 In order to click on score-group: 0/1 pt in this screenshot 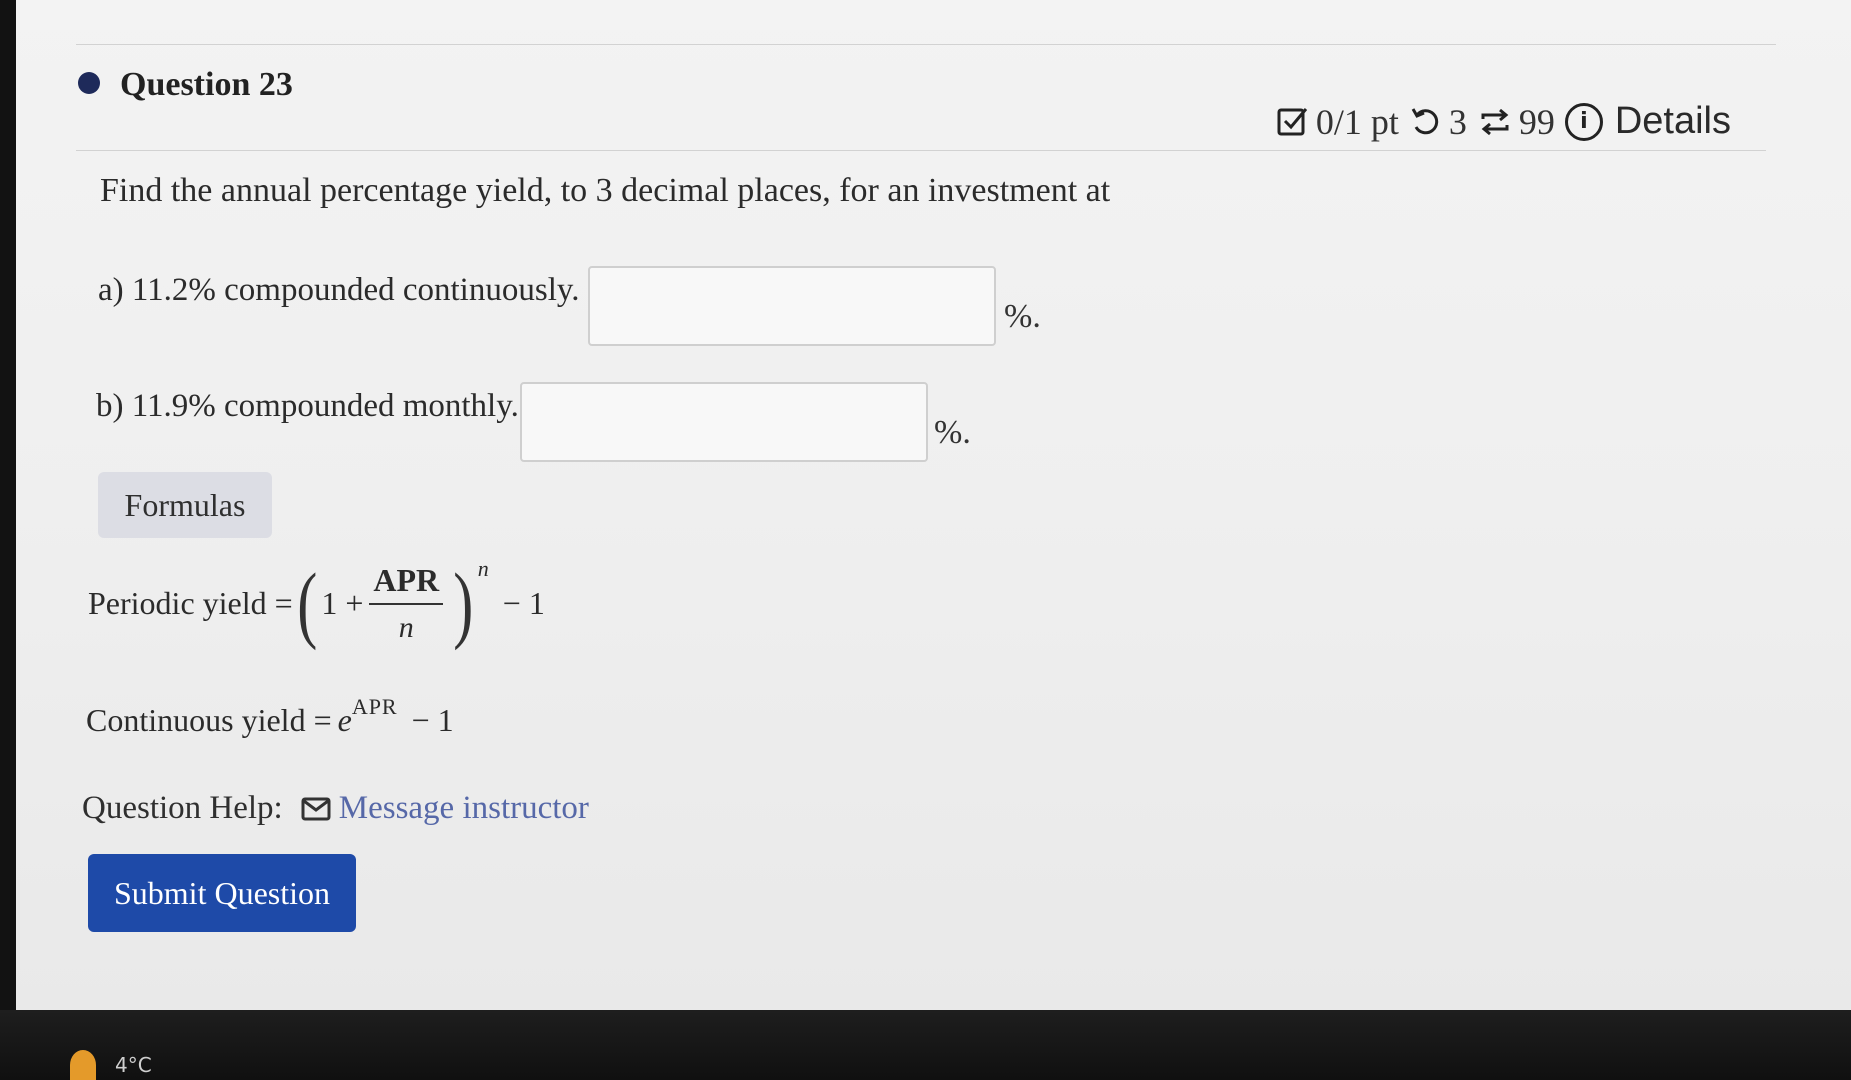, I will do `click(1337, 122)`.